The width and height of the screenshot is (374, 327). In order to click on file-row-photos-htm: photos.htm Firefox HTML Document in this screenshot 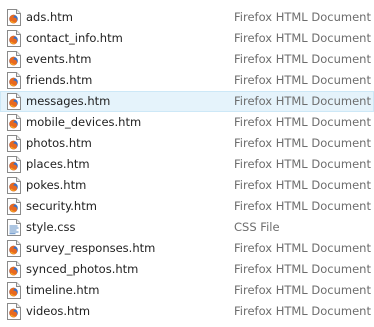, I will do `click(187, 143)`.